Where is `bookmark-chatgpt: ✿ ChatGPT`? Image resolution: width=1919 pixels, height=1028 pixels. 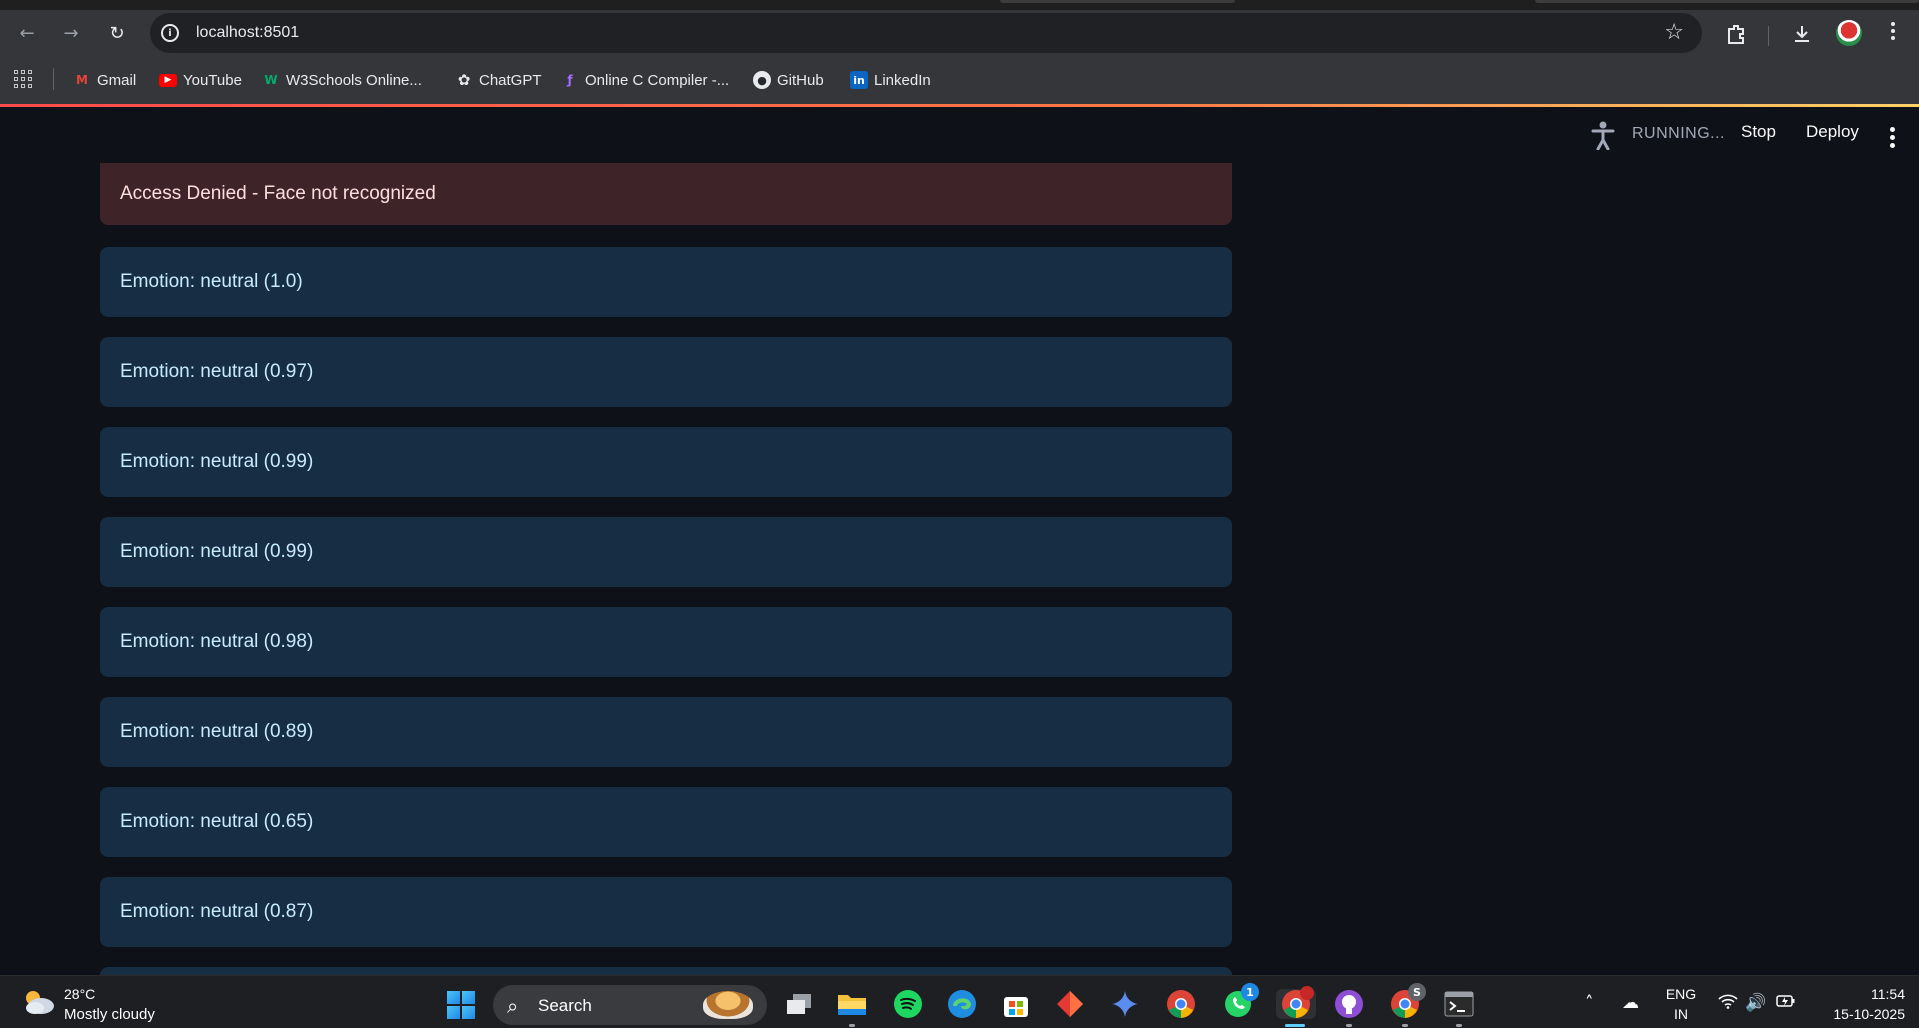
bookmark-chatgpt: ✿ ChatGPT is located at coordinates (498, 80).